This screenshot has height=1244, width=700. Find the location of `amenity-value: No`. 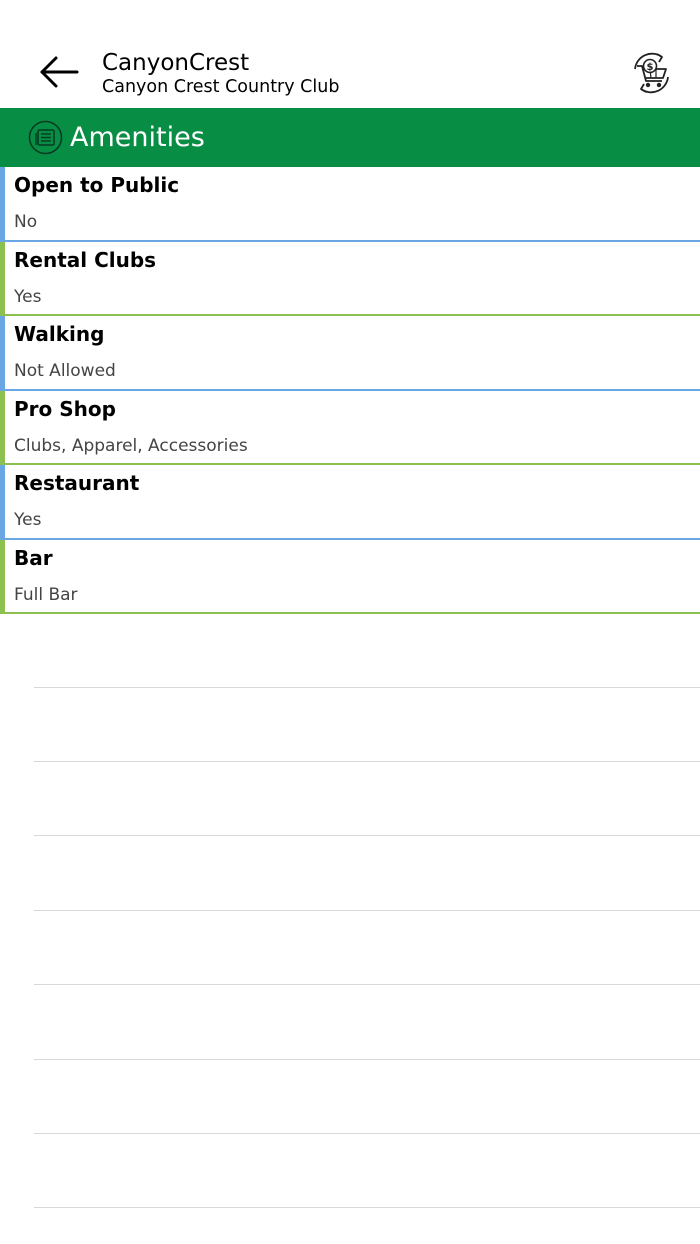

amenity-value: No is located at coordinates (26, 222).